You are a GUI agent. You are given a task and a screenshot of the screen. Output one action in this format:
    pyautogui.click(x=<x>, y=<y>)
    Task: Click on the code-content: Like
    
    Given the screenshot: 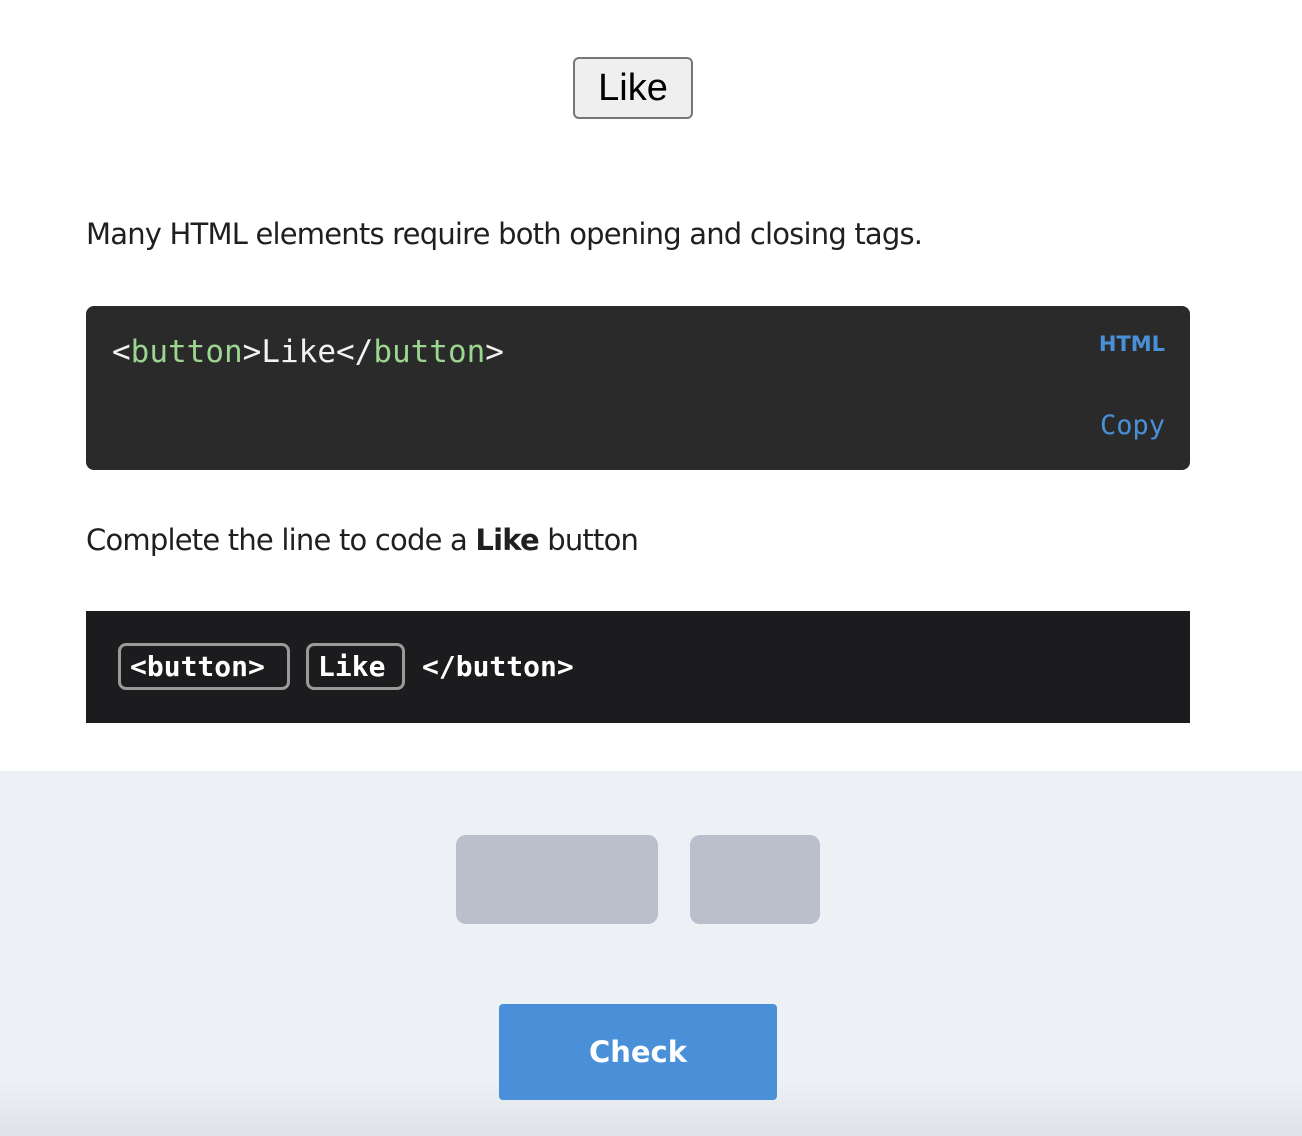 What is the action you would take?
    pyautogui.click(x=298, y=352)
    